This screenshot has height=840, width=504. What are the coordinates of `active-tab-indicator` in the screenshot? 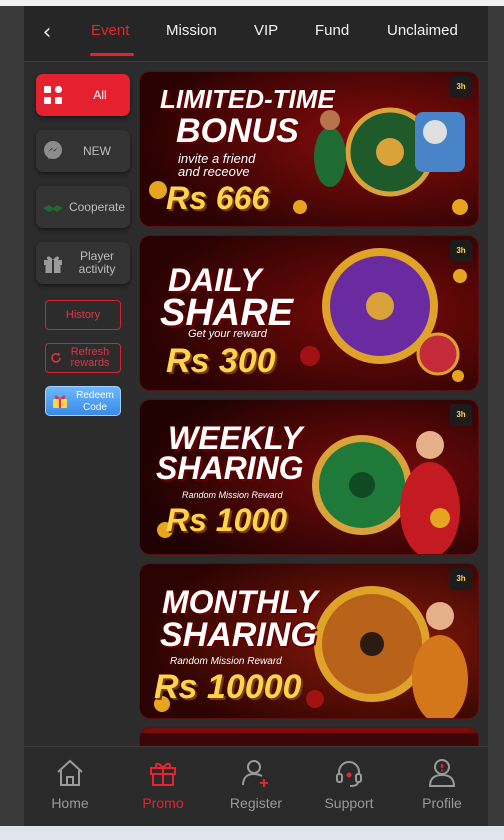 It's located at (112, 54).